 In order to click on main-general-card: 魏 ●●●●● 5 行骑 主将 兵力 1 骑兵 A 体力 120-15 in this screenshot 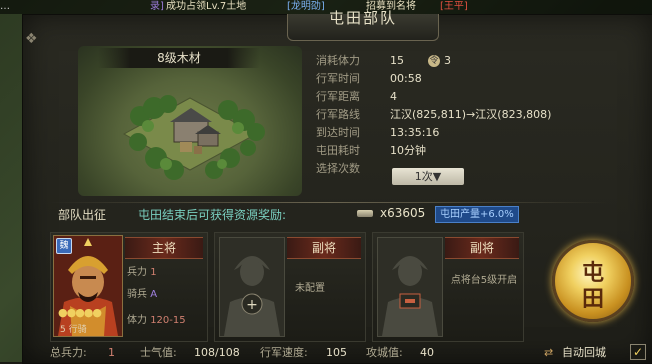, I will do `click(129, 287)`.